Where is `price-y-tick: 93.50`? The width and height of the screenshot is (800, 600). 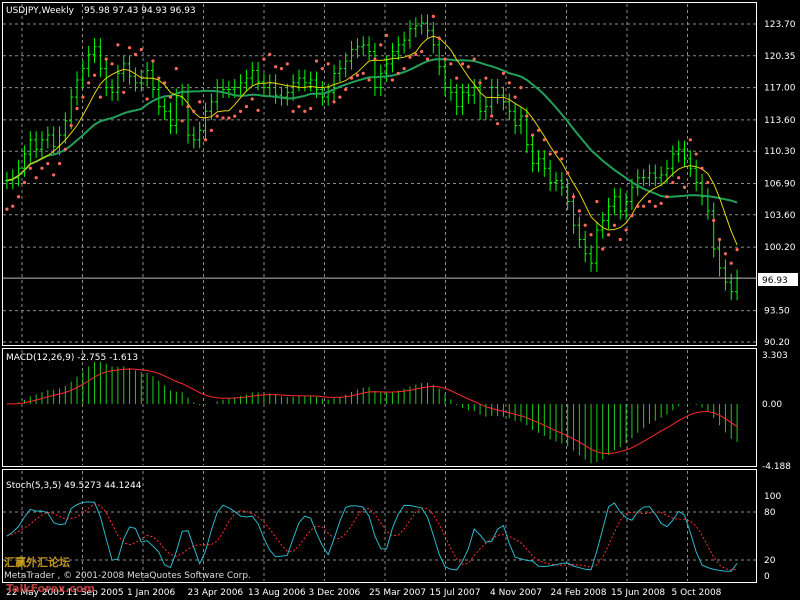
price-y-tick: 93.50 is located at coordinates (777, 312).